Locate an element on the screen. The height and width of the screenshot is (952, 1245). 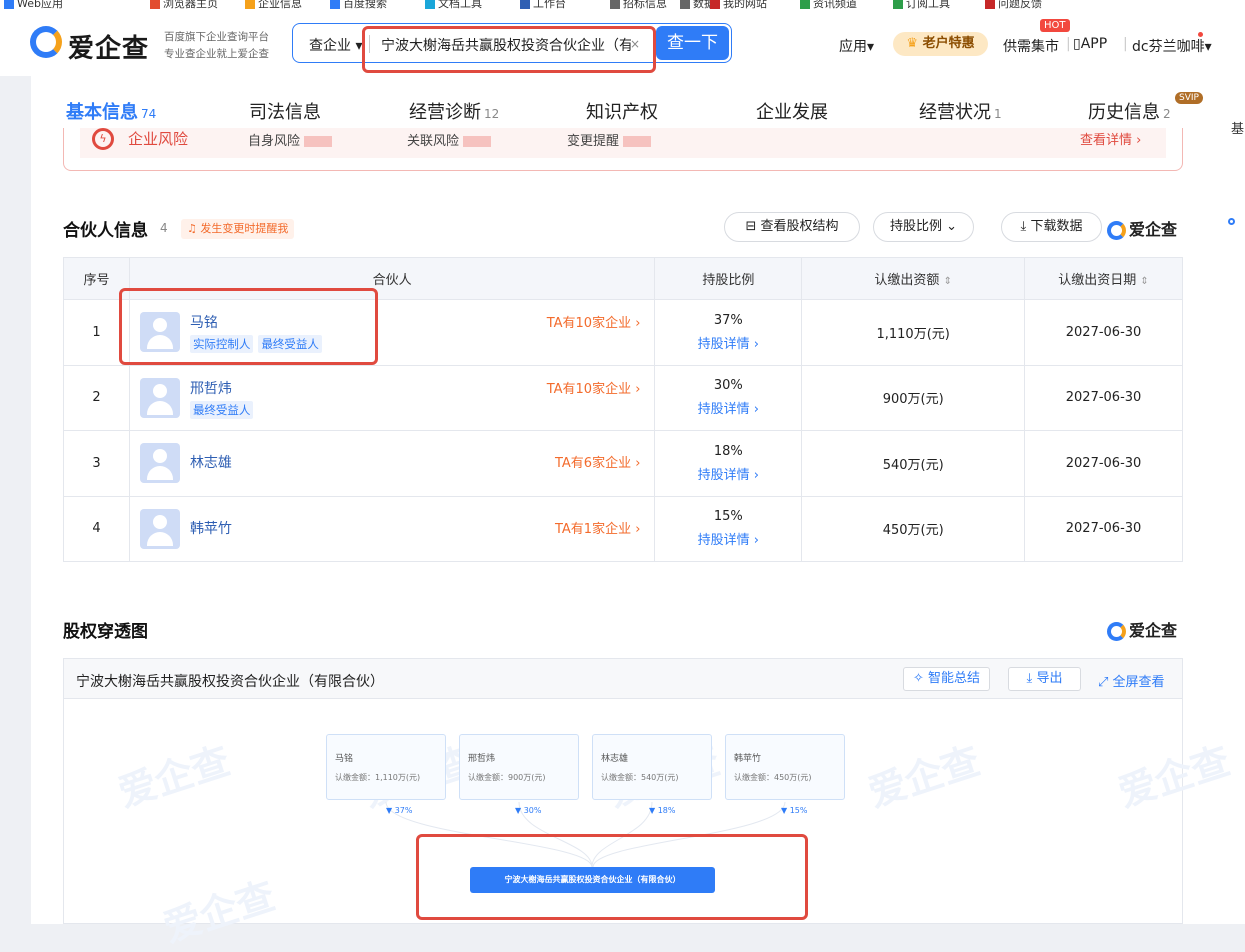
search-type-label: 查企业 is located at coordinates (330, 46).